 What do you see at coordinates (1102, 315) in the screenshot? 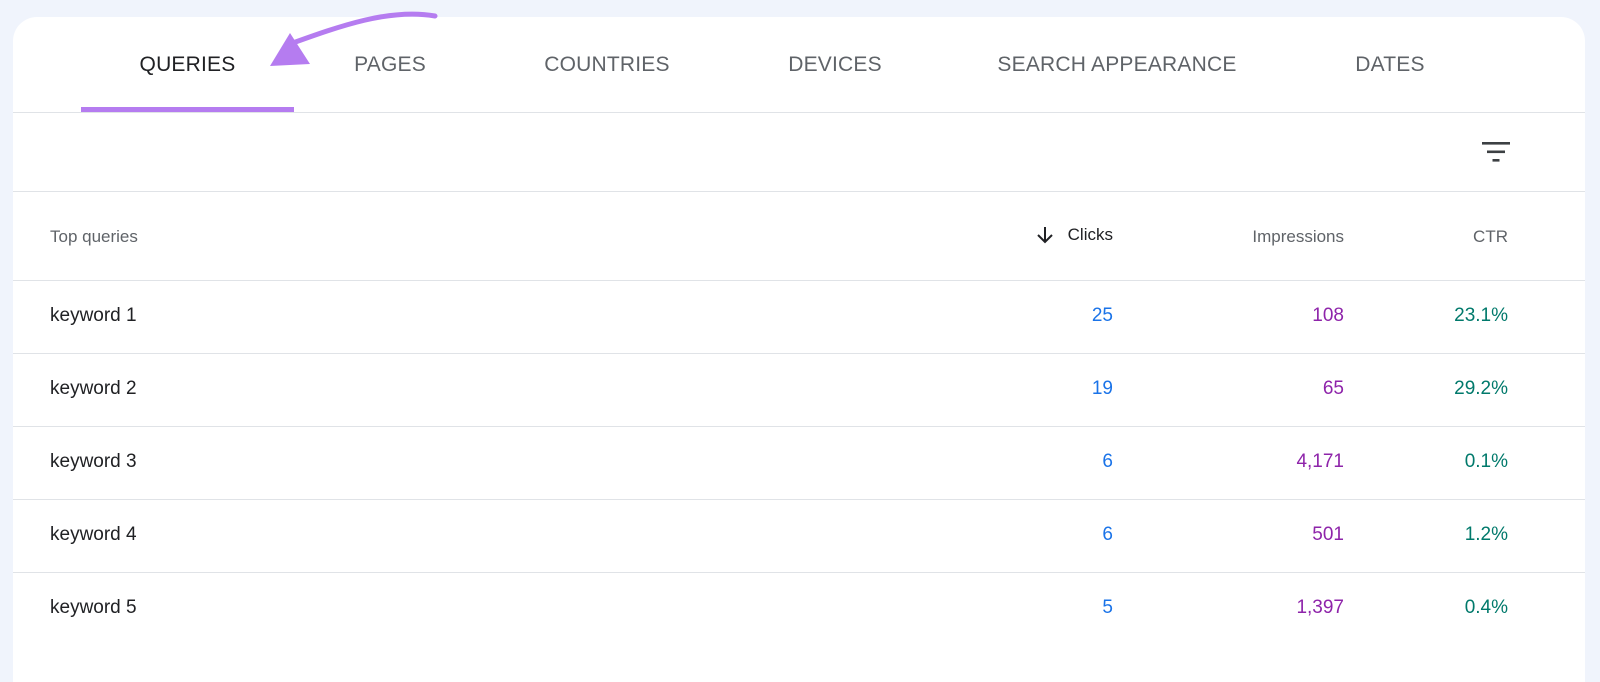
I see `clicks-cell: 25` at bounding box center [1102, 315].